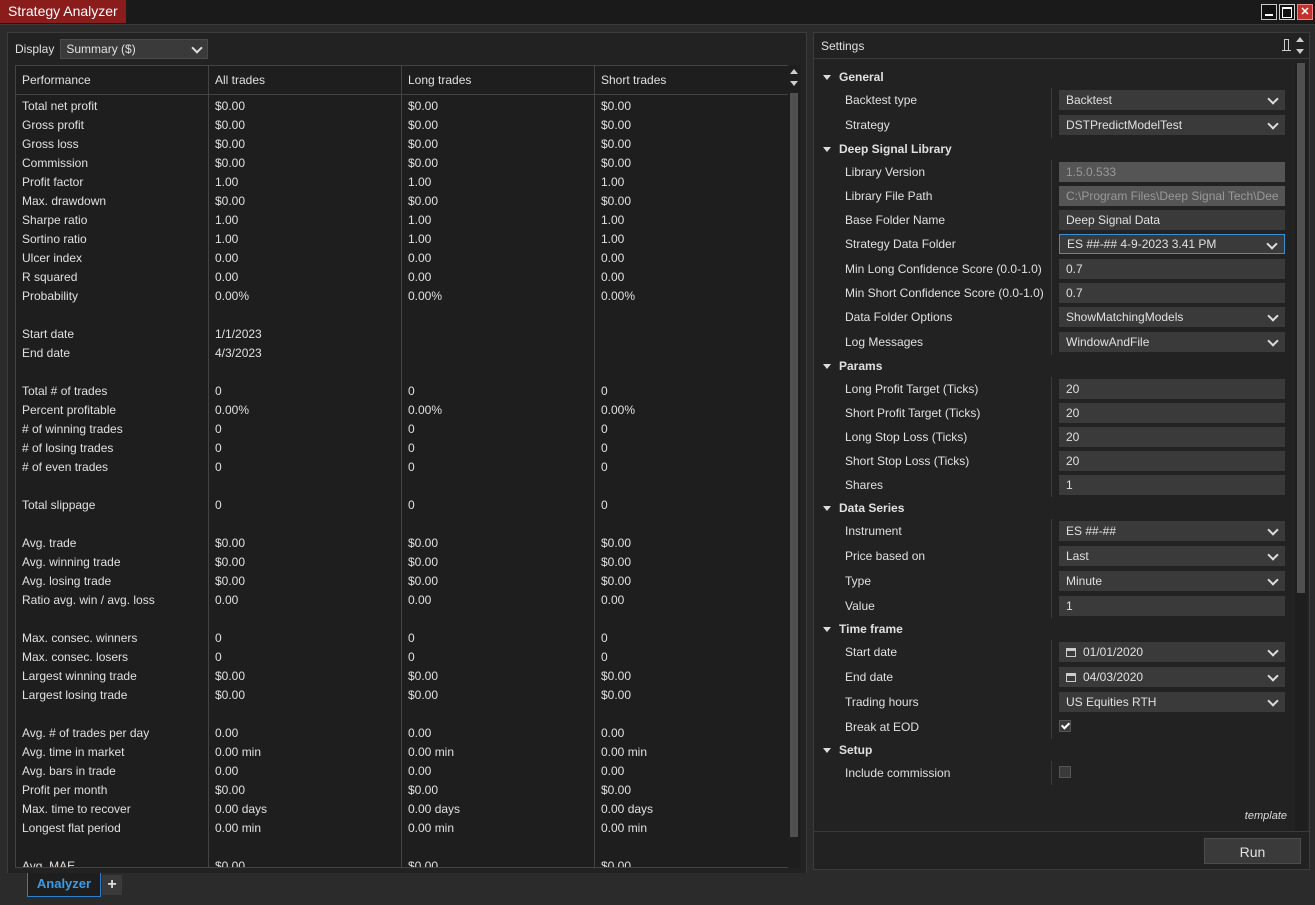  I want to click on metric-label: Sharpe ratio, so click(55, 220).